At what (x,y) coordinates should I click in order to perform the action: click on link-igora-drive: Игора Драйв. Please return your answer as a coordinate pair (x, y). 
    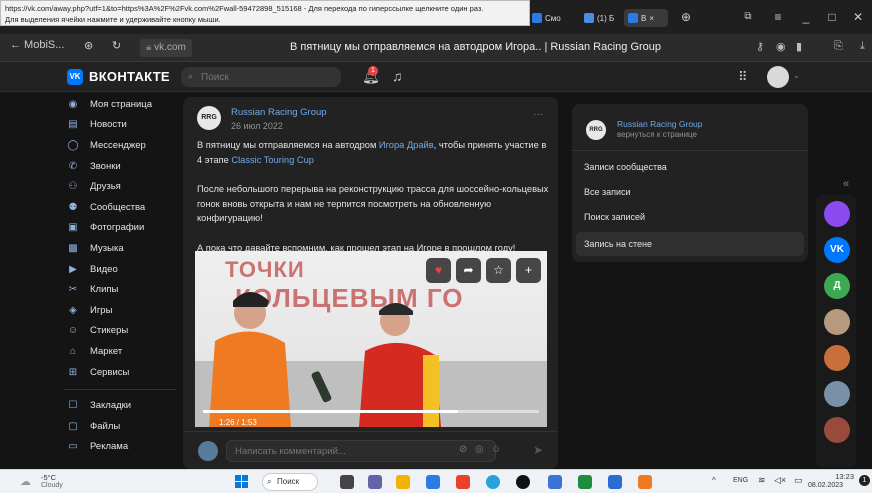
    Looking at the image, I should click on (406, 145).